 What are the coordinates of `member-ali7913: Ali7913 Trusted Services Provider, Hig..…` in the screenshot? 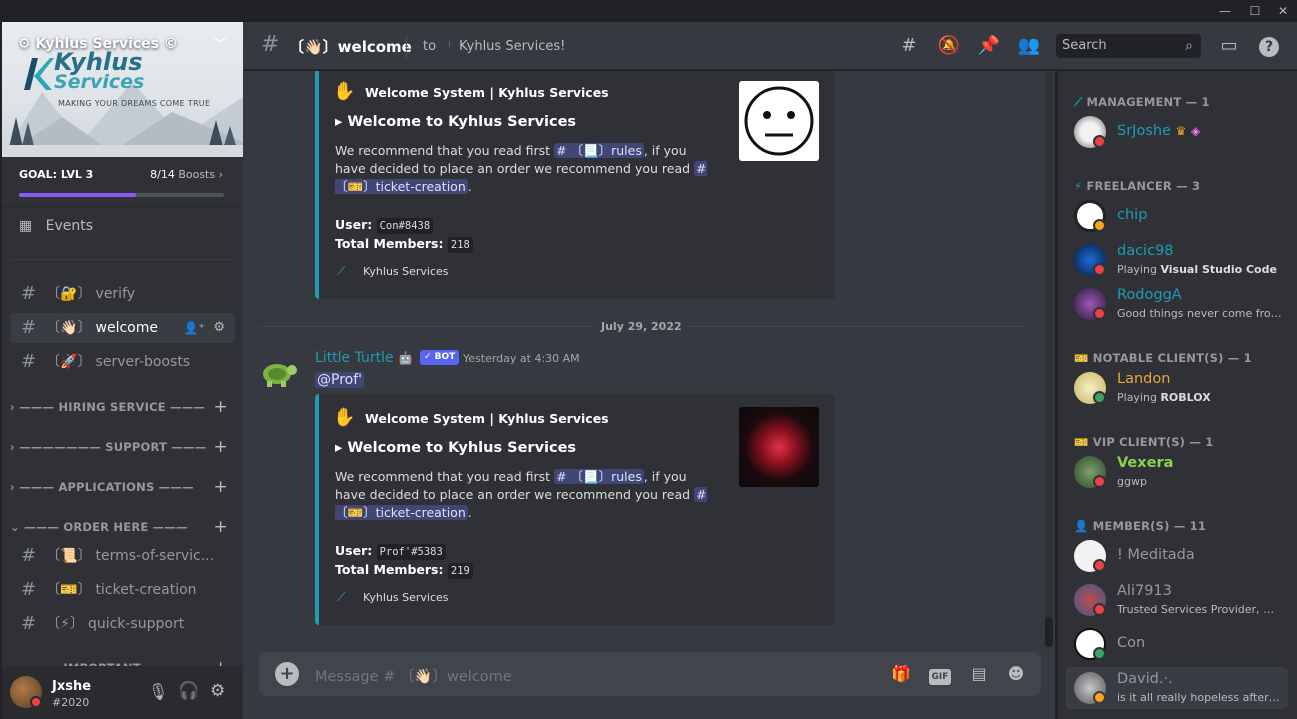 It's located at (1177, 600).